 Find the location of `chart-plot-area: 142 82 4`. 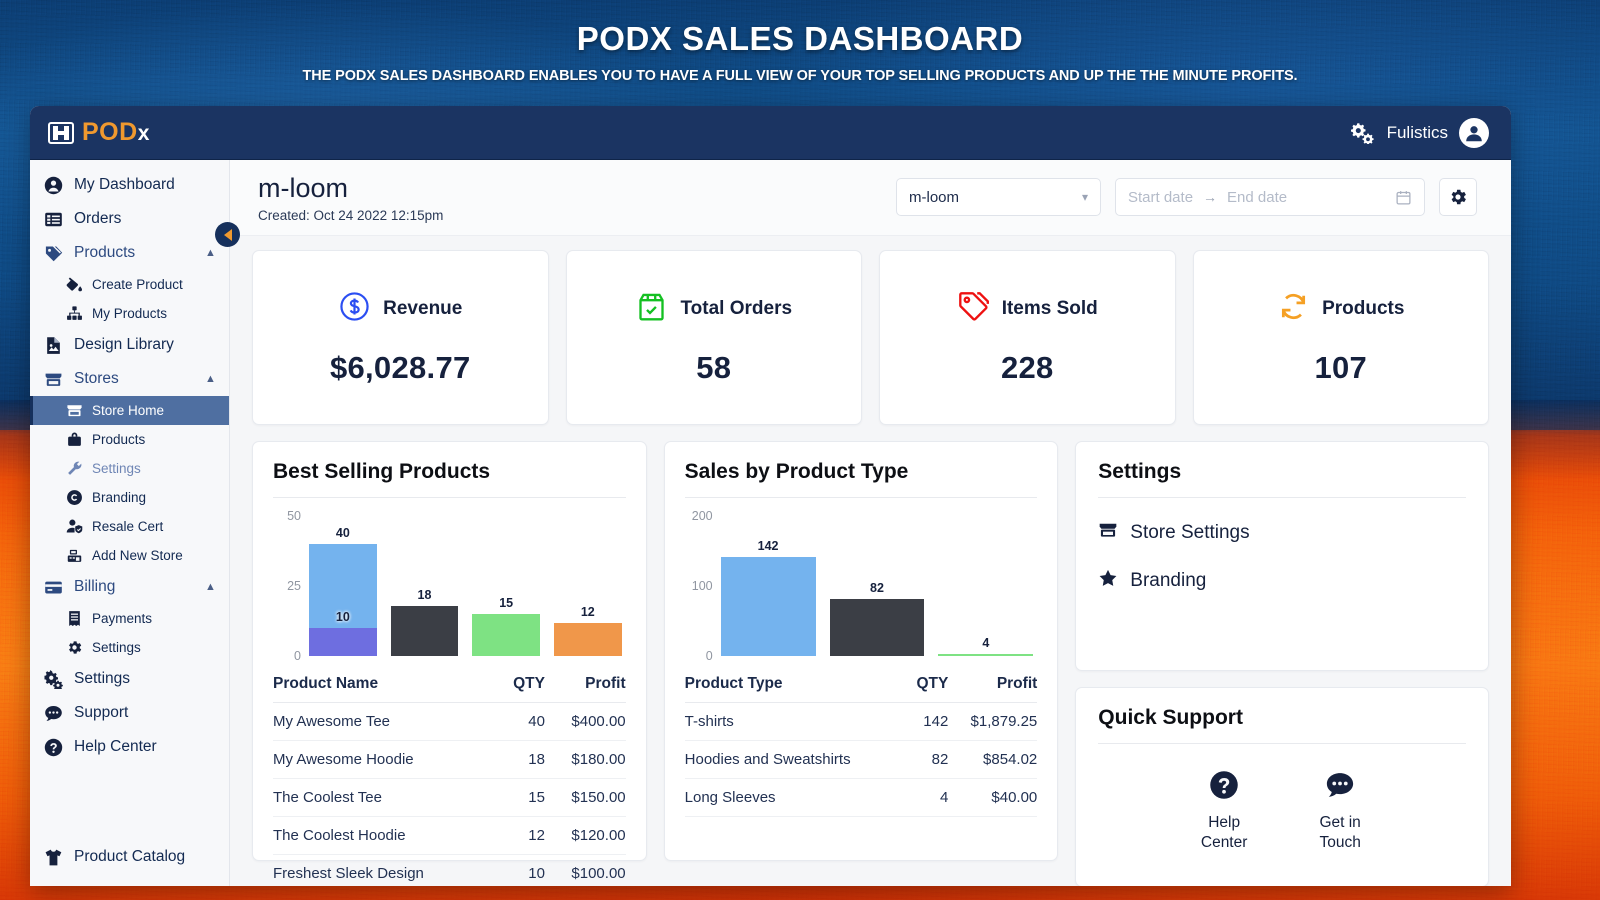

chart-plot-area: 142 82 4 is located at coordinates (877, 586).